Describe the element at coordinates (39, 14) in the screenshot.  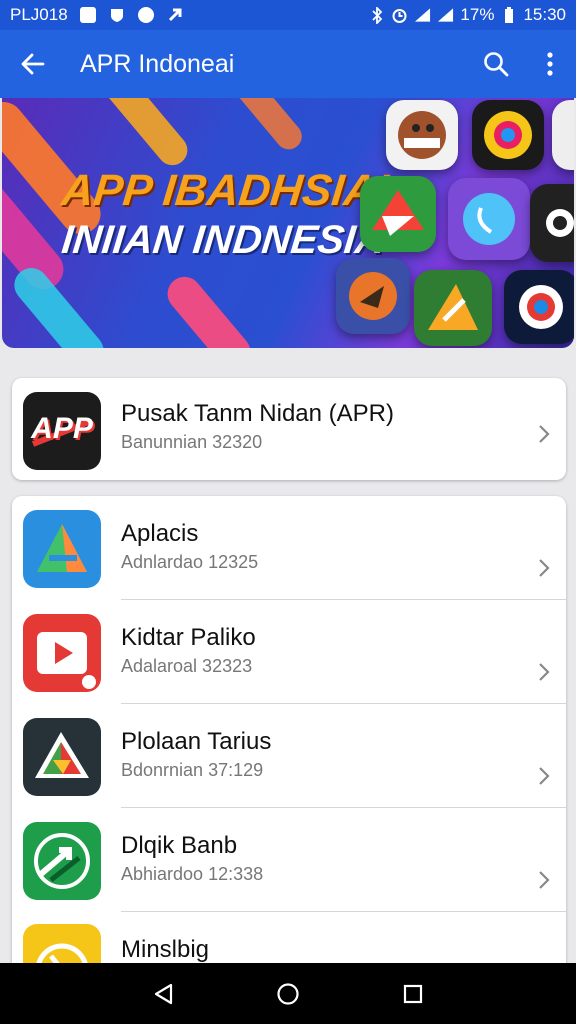
I see `carrier-text: PLJ018` at that location.